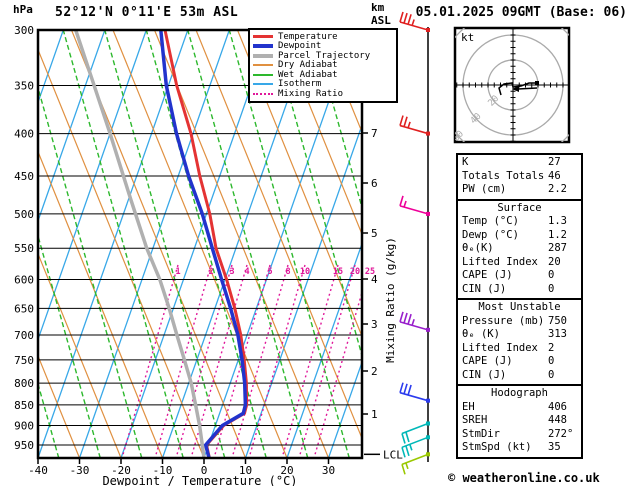 The height and width of the screenshot is (486, 629). What do you see at coordinates (551, 347) in the screenshot?
I see `stat-value: 2` at bounding box center [551, 347].